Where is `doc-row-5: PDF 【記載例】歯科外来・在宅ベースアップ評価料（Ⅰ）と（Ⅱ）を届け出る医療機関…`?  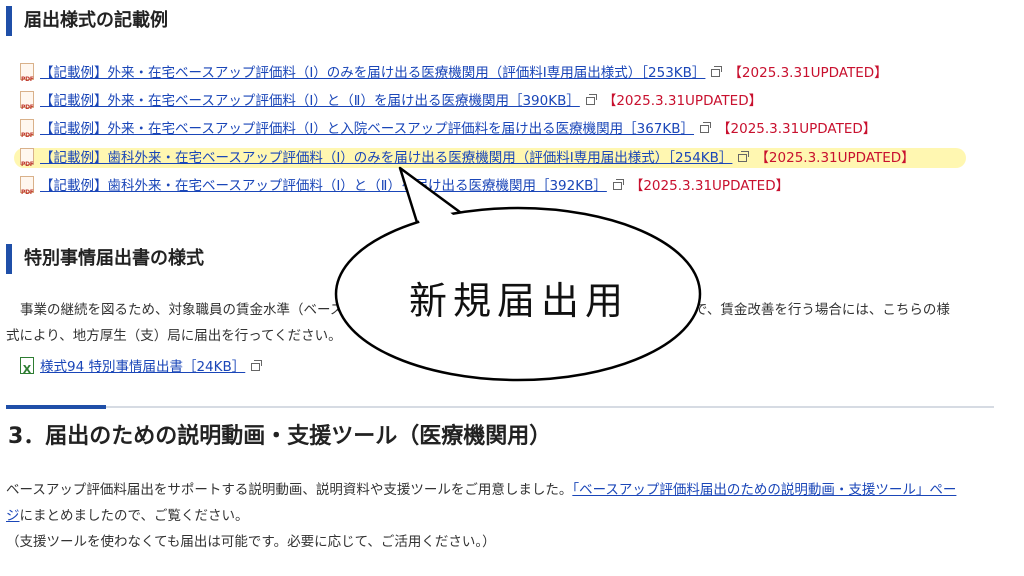
doc-row-5: PDF 【記載例】歯科外来・在宅ベースアップ評価料（Ⅰ）と（Ⅱ）を届け出る医療機関… is located at coordinates (404, 186).